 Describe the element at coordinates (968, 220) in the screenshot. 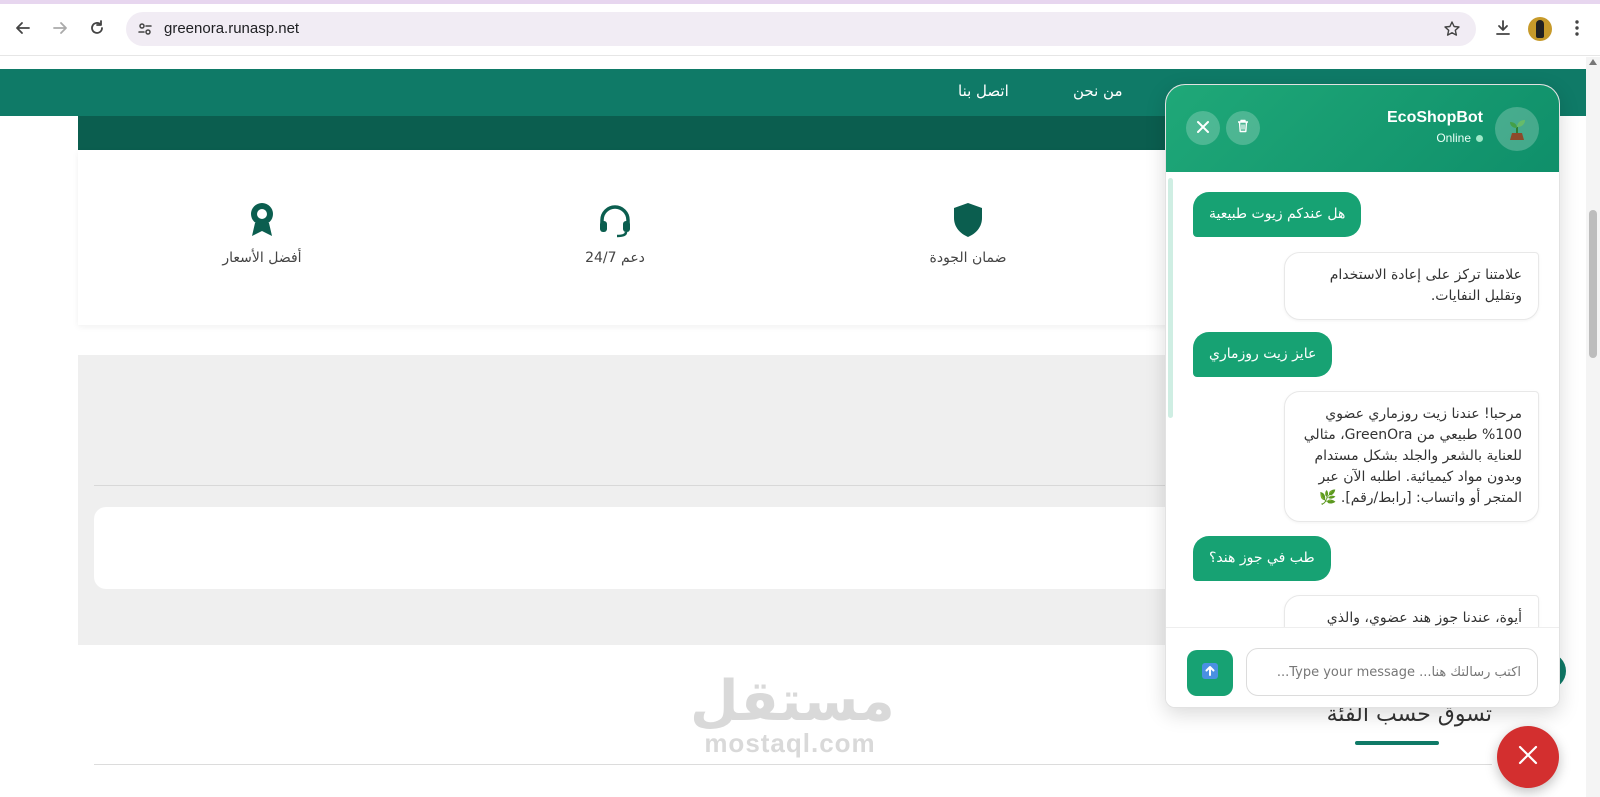

I see `shield-icon` at that location.